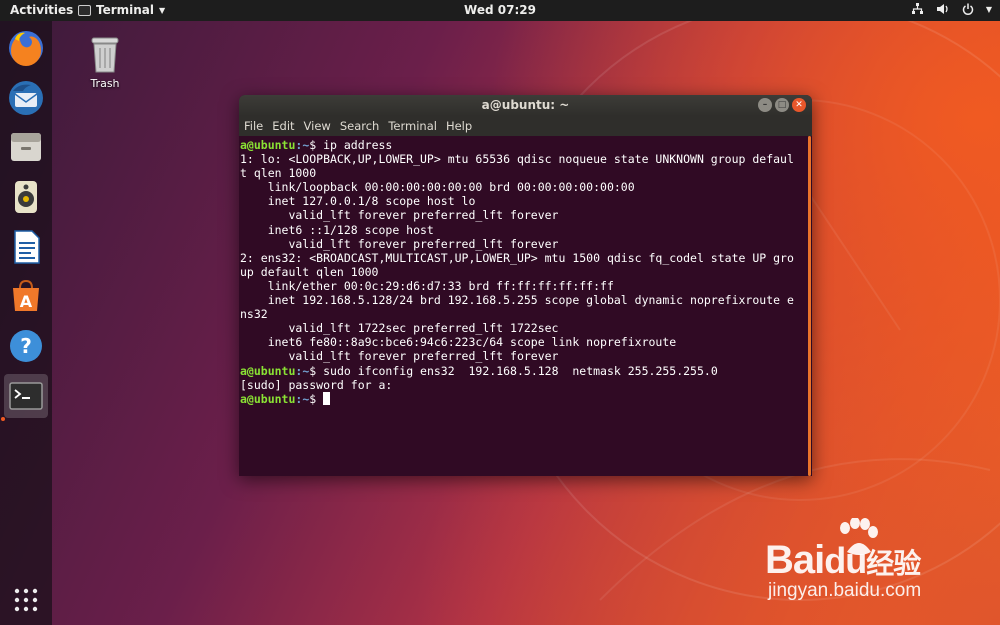  Describe the element at coordinates (253, 126) in the screenshot. I see `menu-file: File` at that location.